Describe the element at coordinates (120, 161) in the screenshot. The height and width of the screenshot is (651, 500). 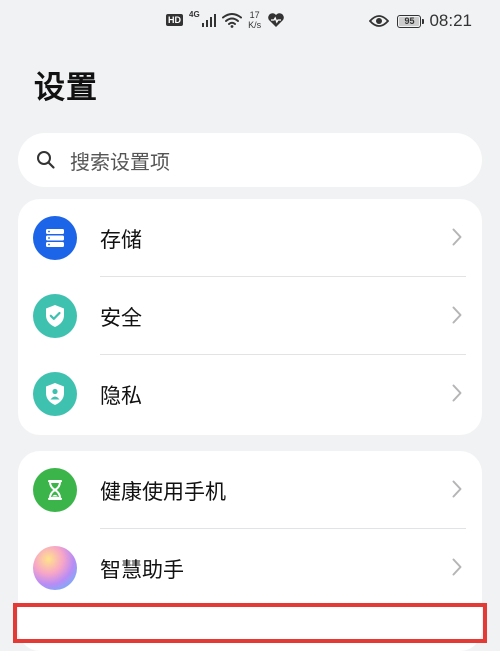
I see `search-placeholder: 搜索设置项` at that location.